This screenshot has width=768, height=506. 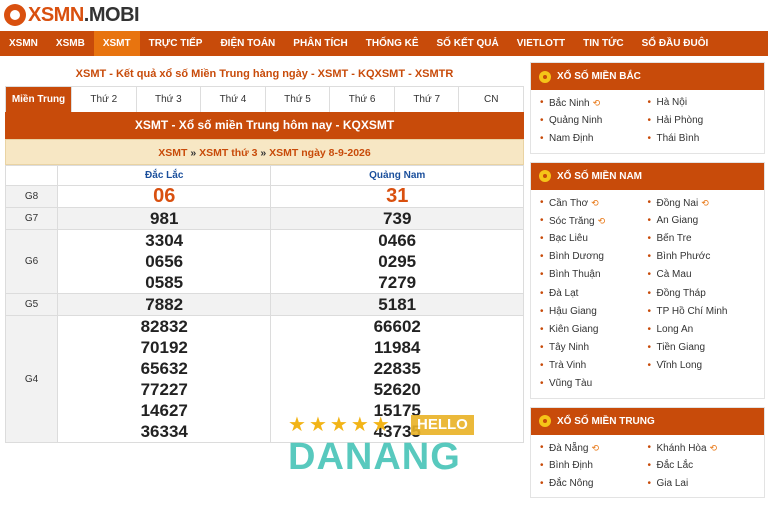 What do you see at coordinates (706, 121) in the screenshot?
I see `province-link-hai-phong: Hải Phòng` at bounding box center [706, 121].